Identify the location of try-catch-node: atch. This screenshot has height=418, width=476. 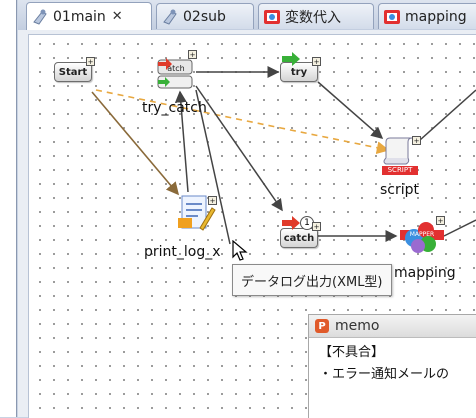
(175, 73).